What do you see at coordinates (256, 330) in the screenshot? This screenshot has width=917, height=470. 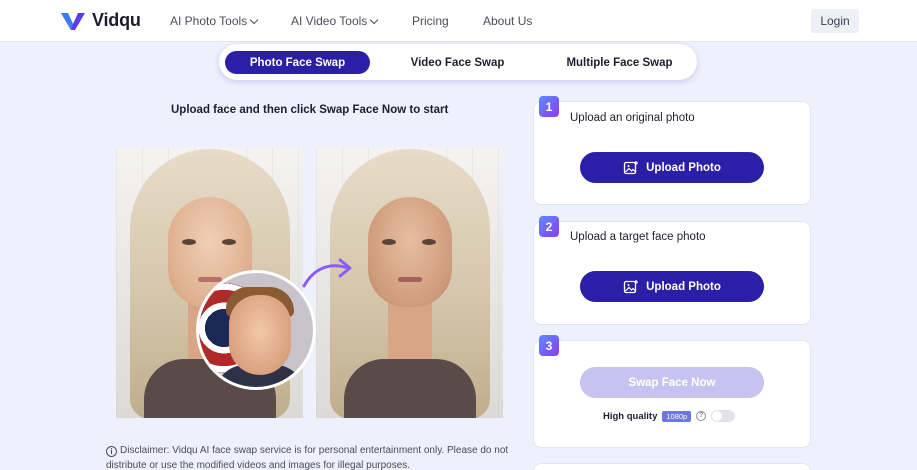 I see `target-face-example` at bounding box center [256, 330].